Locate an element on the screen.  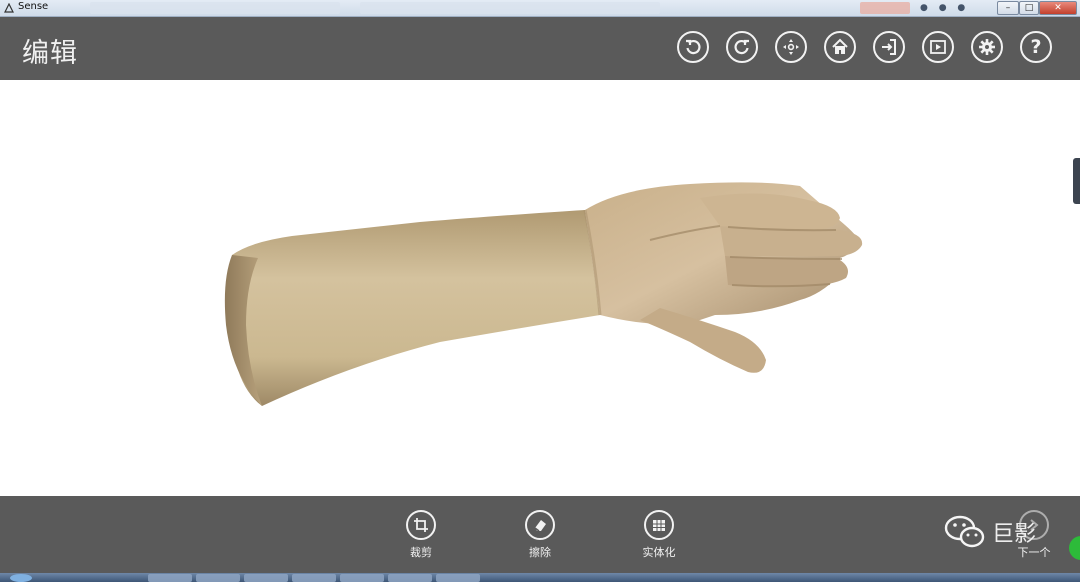
gear-icon is located at coordinates (987, 47).